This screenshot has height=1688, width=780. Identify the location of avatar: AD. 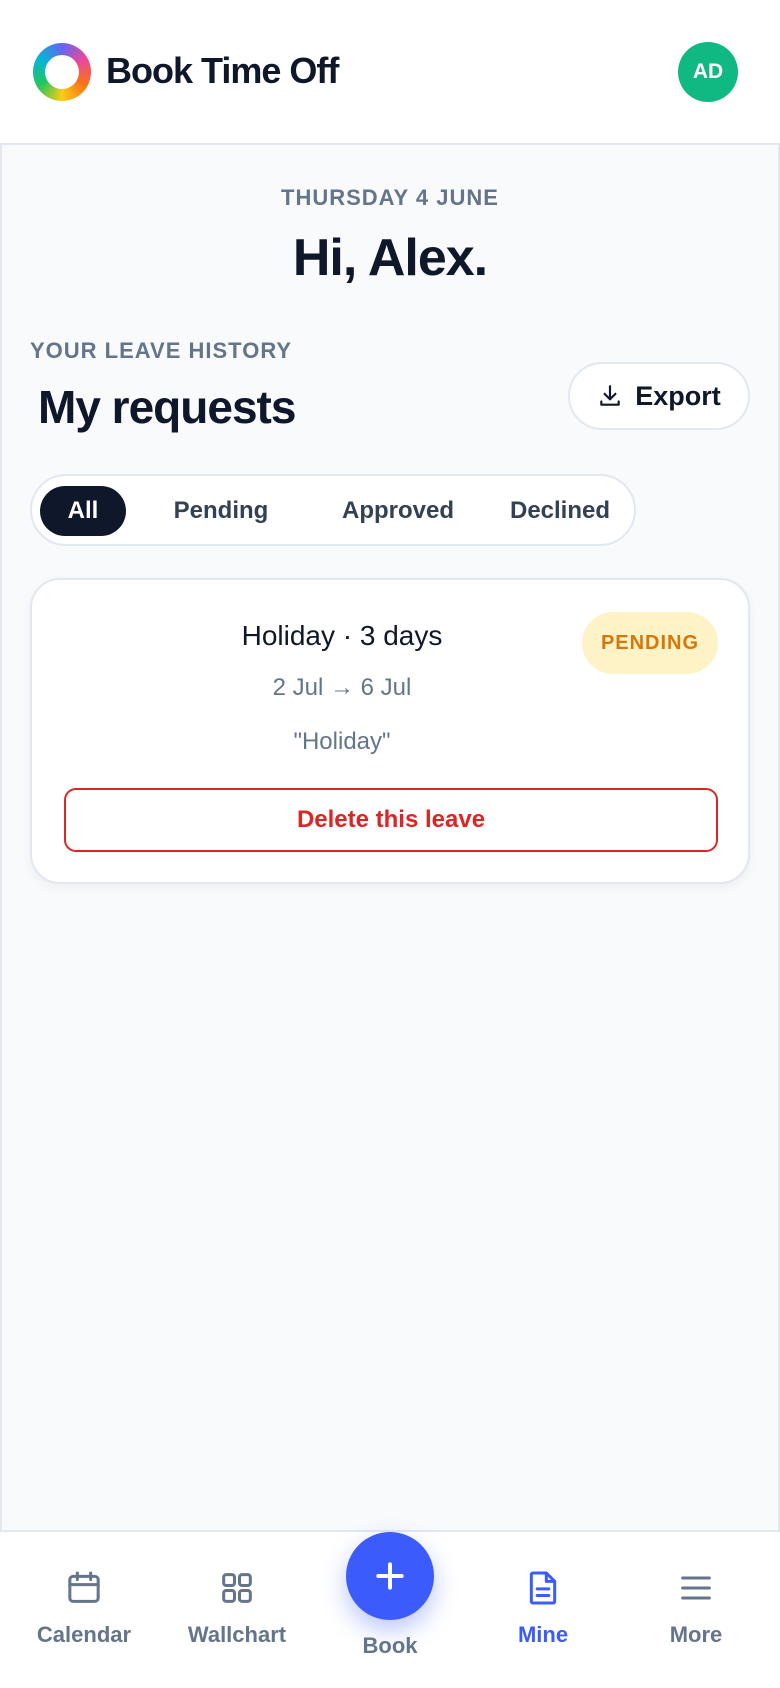
(708, 72).